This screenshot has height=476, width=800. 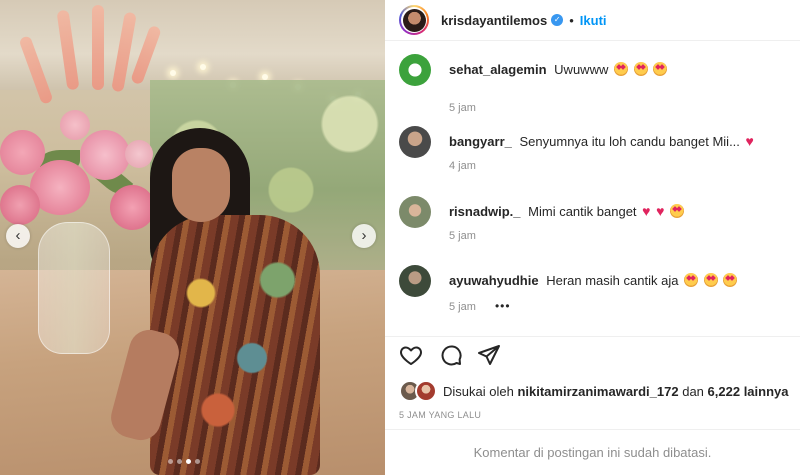 I want to click on comment-username: sehat_alagemin, so click(x=498, y=69).